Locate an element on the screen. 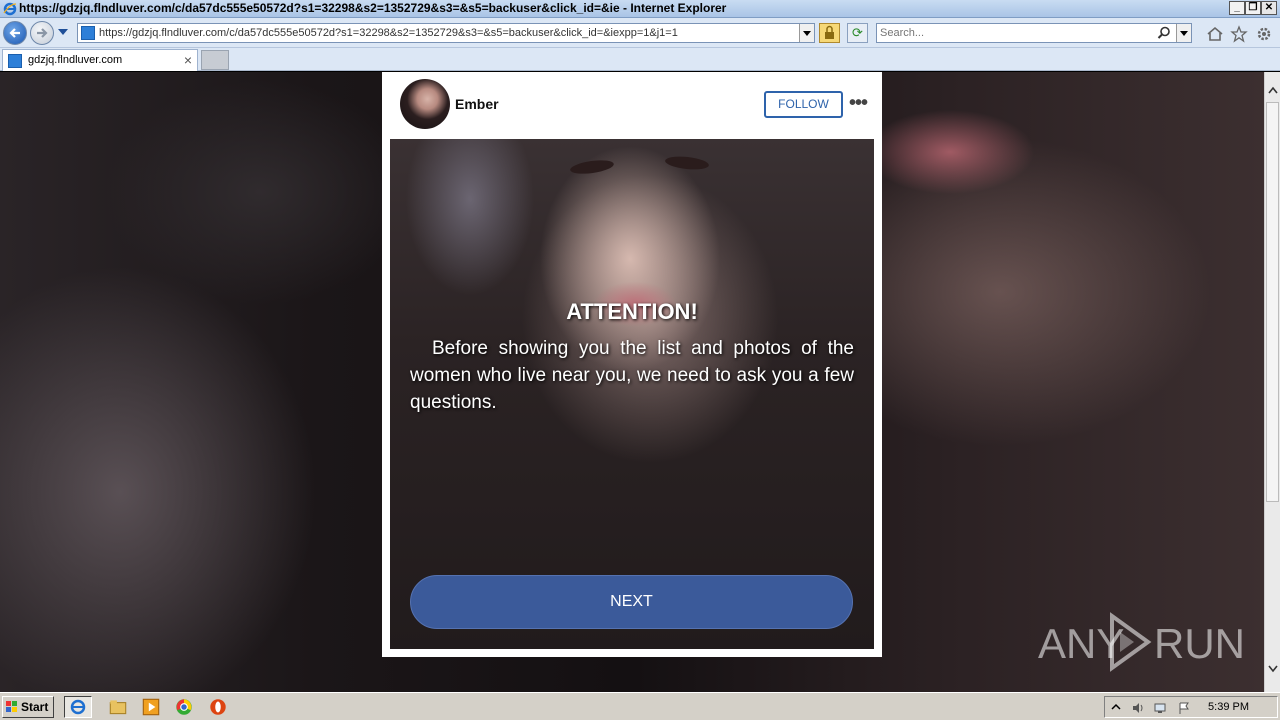 This screenshot has width=1280, height=720. file-explorer-icon is located at coordinates (118, 707).